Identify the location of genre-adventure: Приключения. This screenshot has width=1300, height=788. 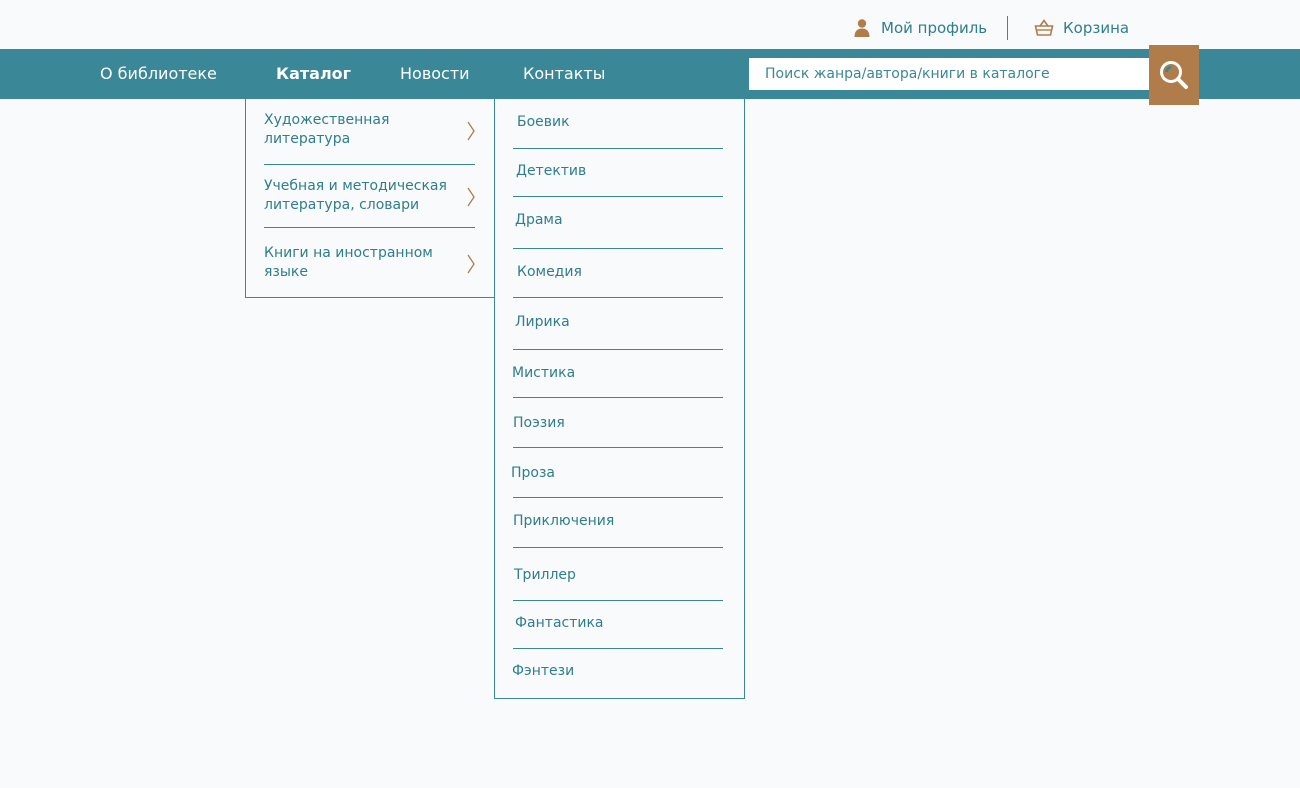
(563, 521).